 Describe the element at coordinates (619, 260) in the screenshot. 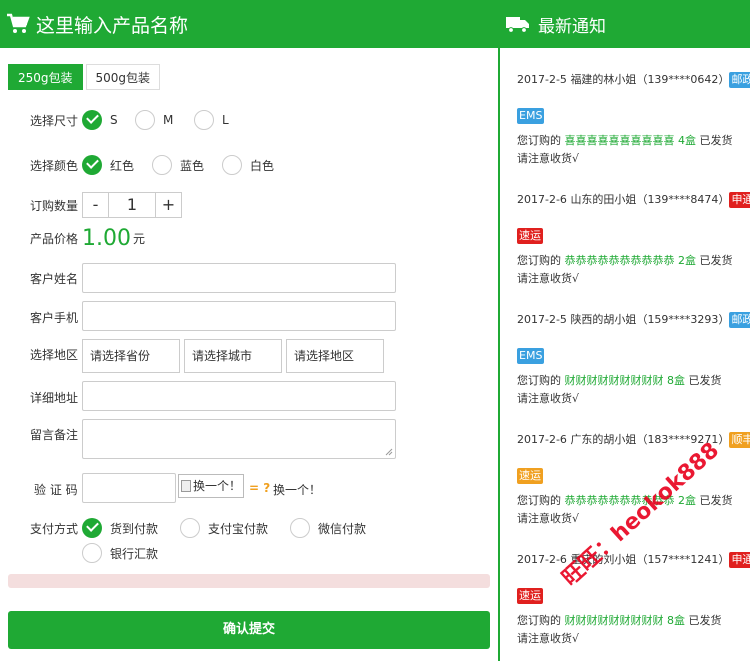

I see `notice-text: 恭恭恭恭恭恭恭恭恭恭` at that location.